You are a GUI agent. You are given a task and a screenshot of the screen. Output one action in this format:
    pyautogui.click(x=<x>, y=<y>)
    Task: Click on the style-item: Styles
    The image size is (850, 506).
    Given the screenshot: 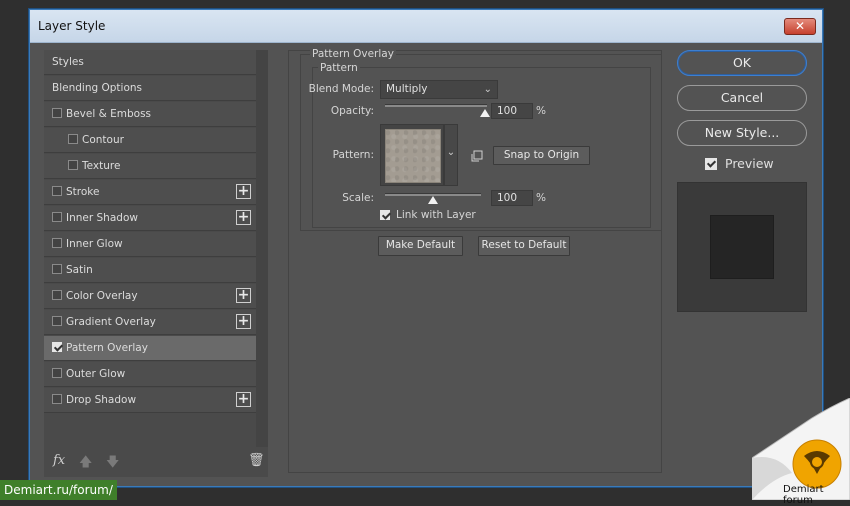 What is the action you would take?
    pyautogui.click(x=150, y=62)
    